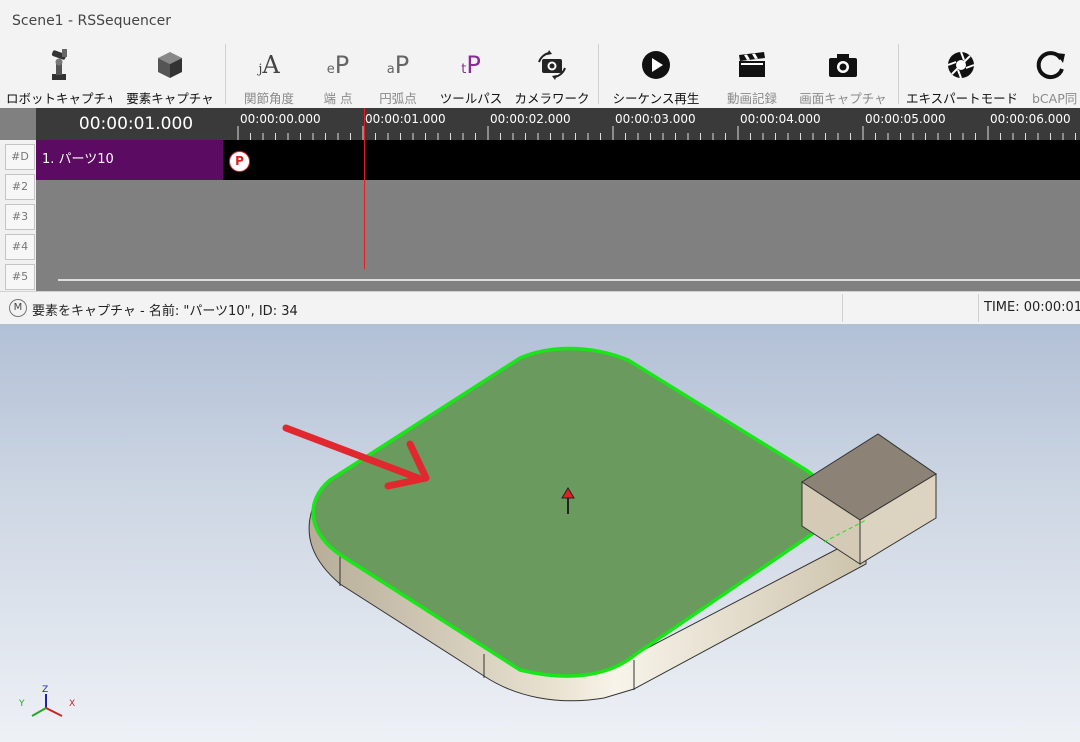  Describe the element at coordinates (78, 159) in the screenshot. I see `track-clip-label: 1. パーツ10` at that location.